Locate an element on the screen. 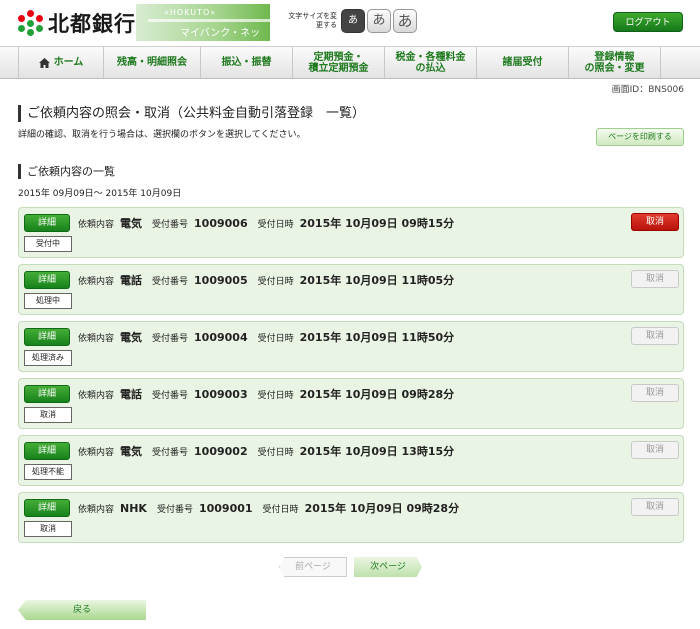 This screenshot has height=629, width=700. banner-jp: マイバンク・ネット is located at coordinates (220, 33).